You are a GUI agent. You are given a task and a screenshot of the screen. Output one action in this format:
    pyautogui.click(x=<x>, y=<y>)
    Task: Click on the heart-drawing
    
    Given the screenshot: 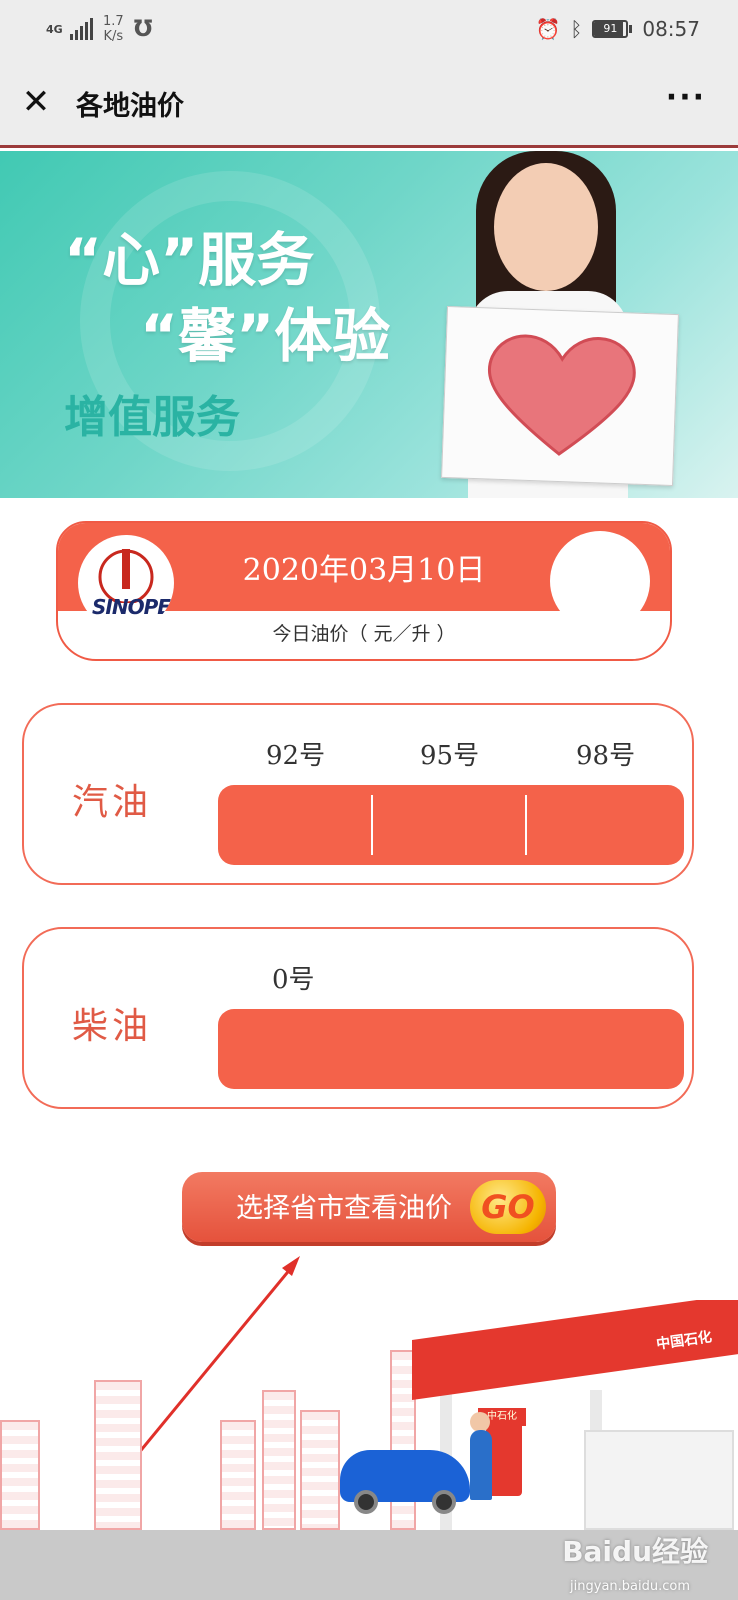 What is the action you would take?
    pyautogui.click(x=560, y=396)
    